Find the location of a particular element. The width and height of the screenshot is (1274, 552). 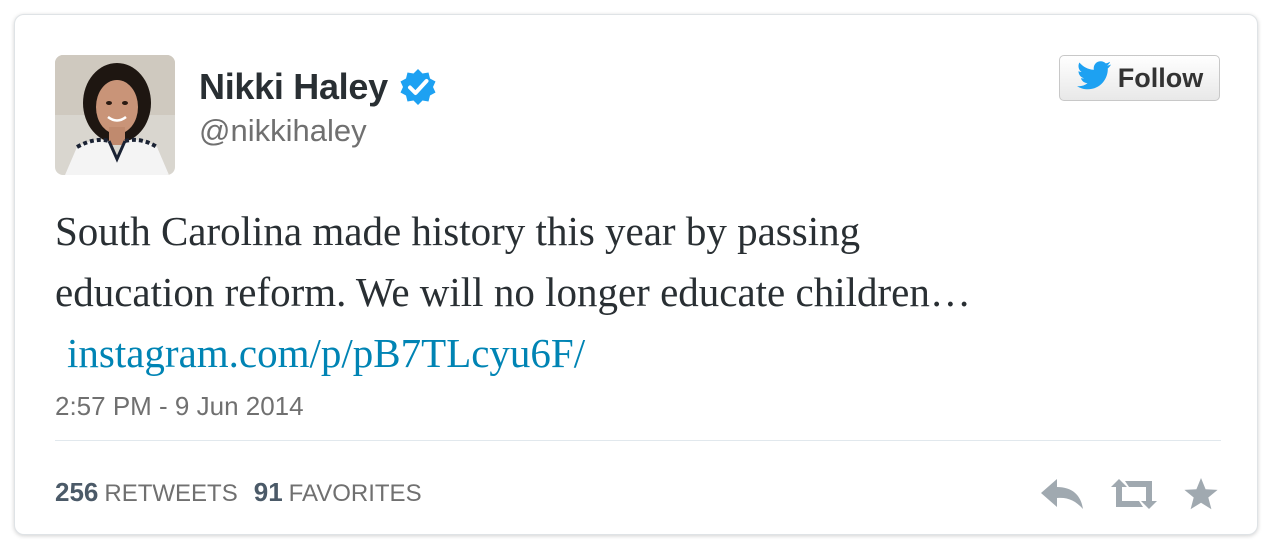

follow-button-label: Follow is located at coordinates (1160, 77).